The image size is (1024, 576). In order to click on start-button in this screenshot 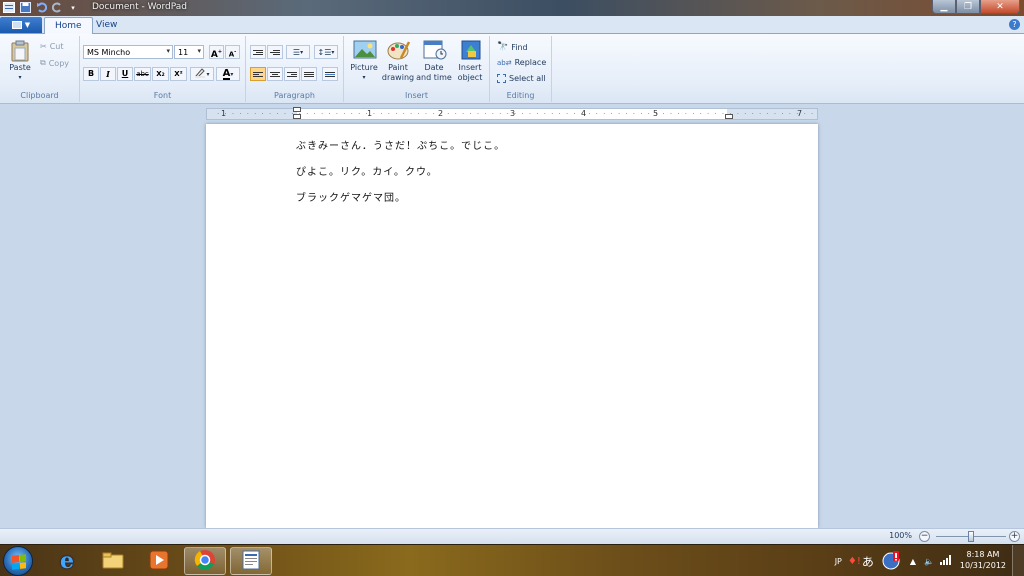, I will do `click(18, 561)`.